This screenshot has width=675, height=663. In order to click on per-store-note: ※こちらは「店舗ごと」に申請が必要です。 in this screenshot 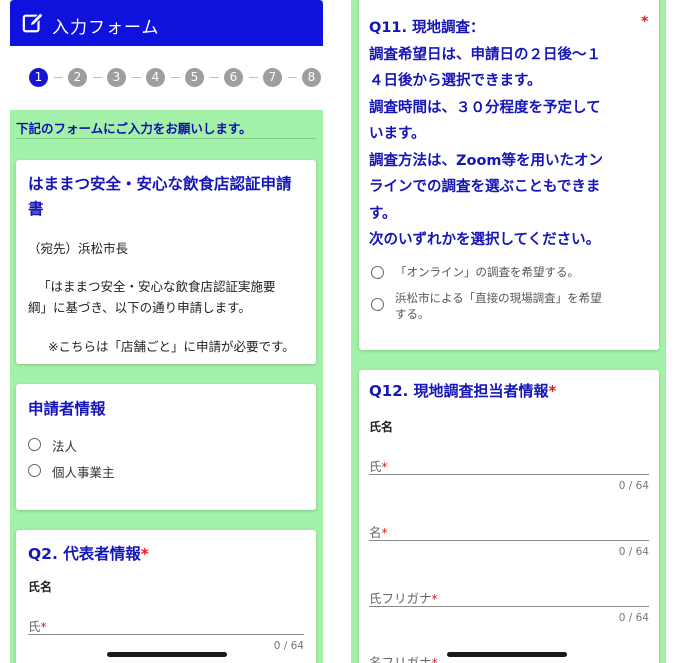, I will do `click(171, 346)`.